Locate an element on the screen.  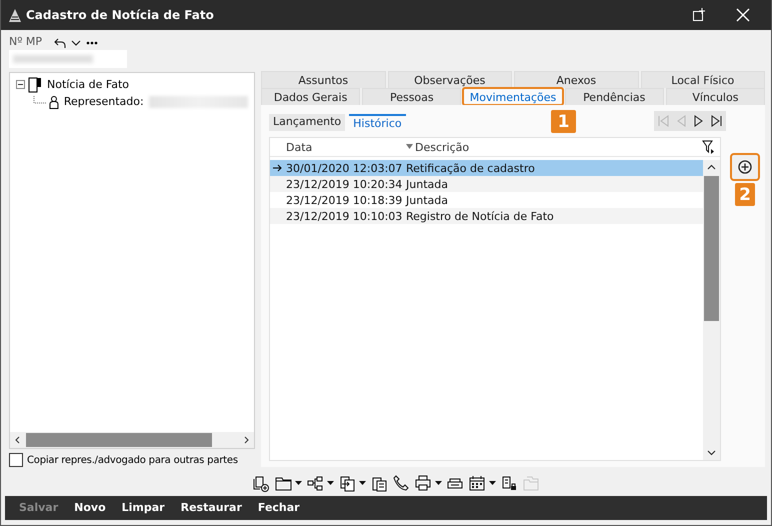
checkbox-label: Copiar repres./advogado para outras partes is located at coordinates (132, 460).